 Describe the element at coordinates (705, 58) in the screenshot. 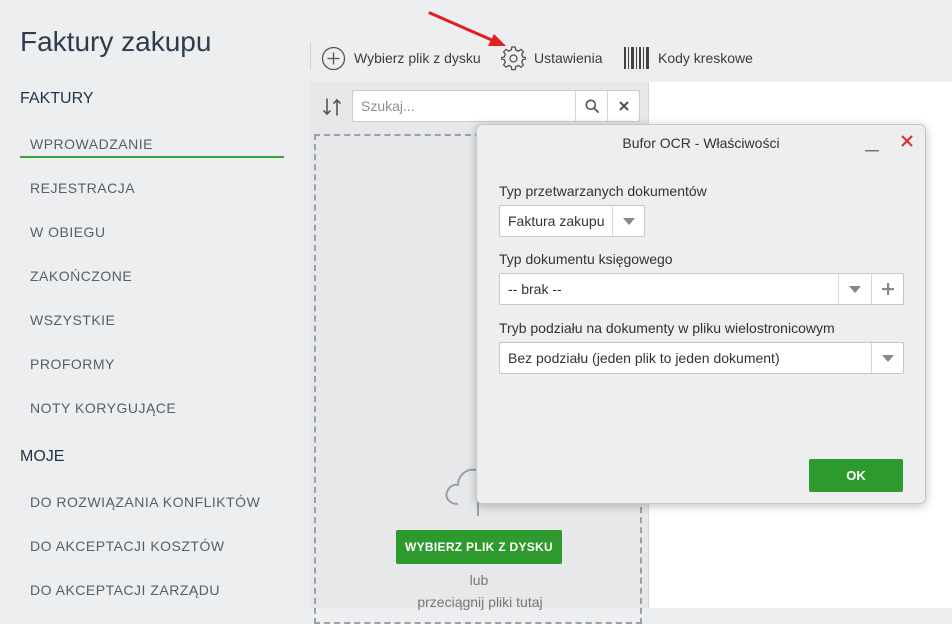

I see `barcodes-label: Kody kreskowe` at that location.